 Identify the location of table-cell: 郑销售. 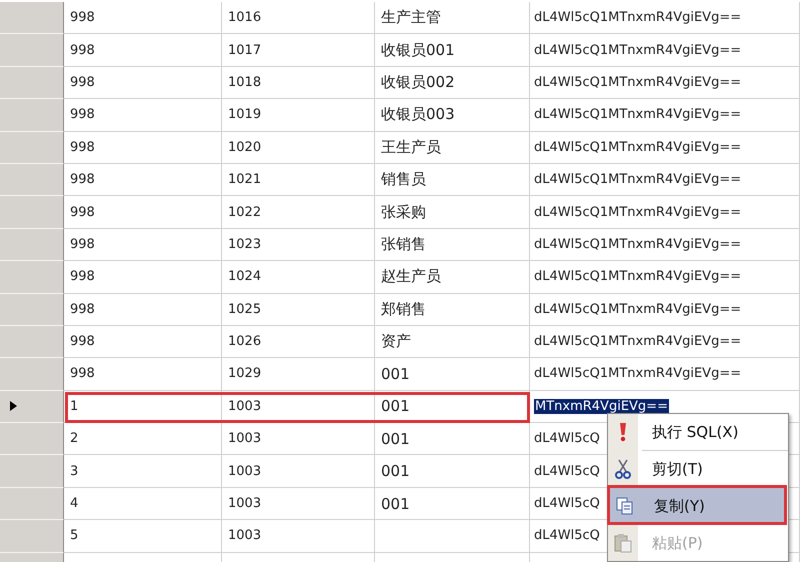
(452, 310).